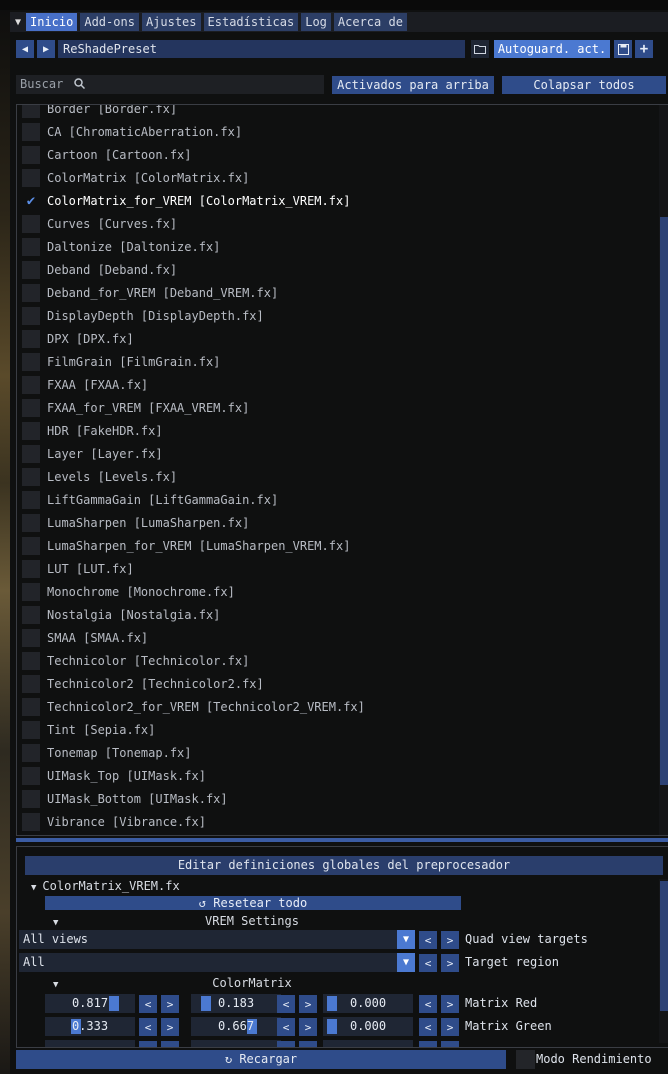  Describe the element at coordinates (337, 499) in the screenshot. I see `effect-list-item: LiftGammaGain [LiftGammaGain.fx]` at that location.